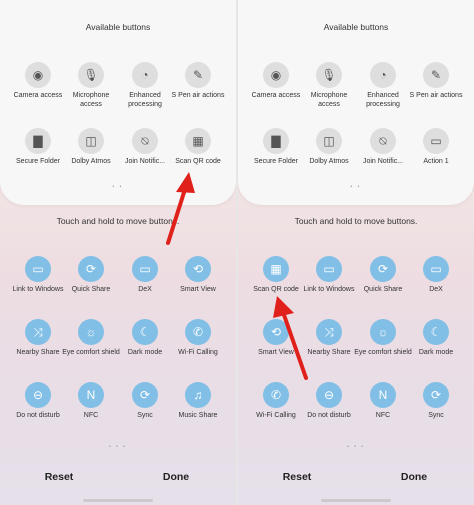 The width and height of the screenshot is (474, 505). I want to click on quick-setting-label: Link to Windows, so click(38, 289).